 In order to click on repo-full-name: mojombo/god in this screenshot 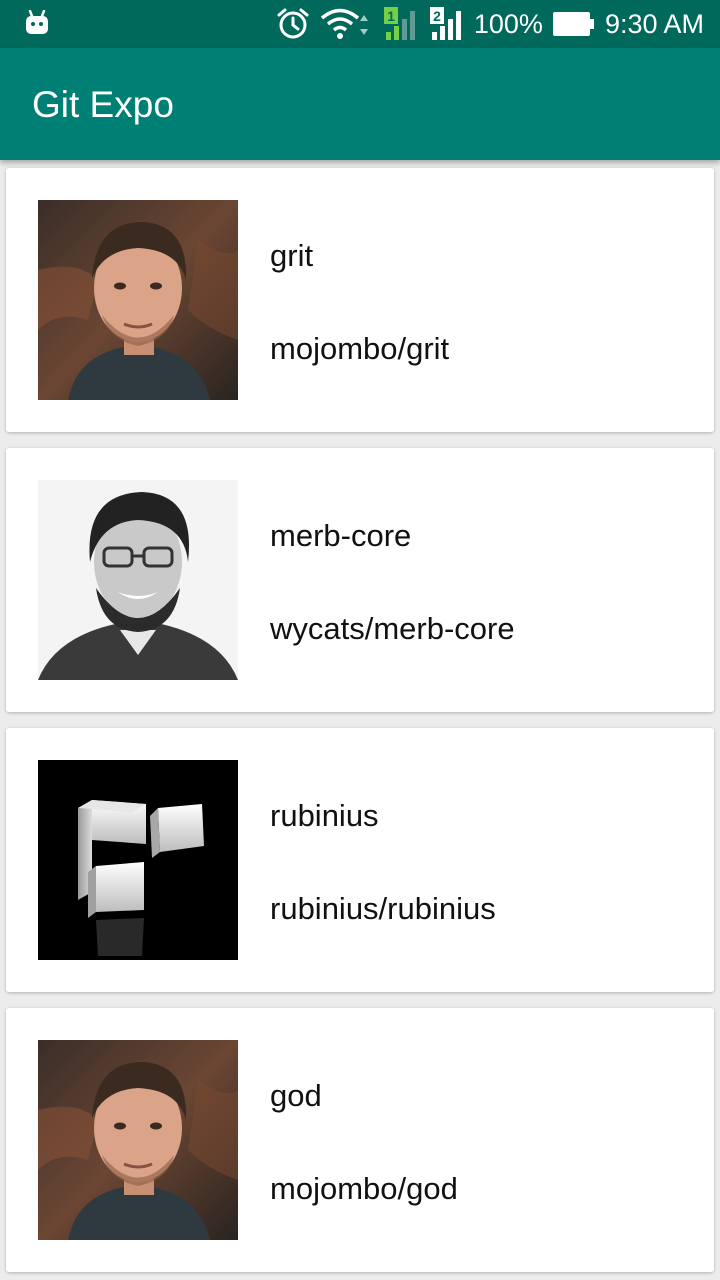, I will do `click(364, 1188)`.